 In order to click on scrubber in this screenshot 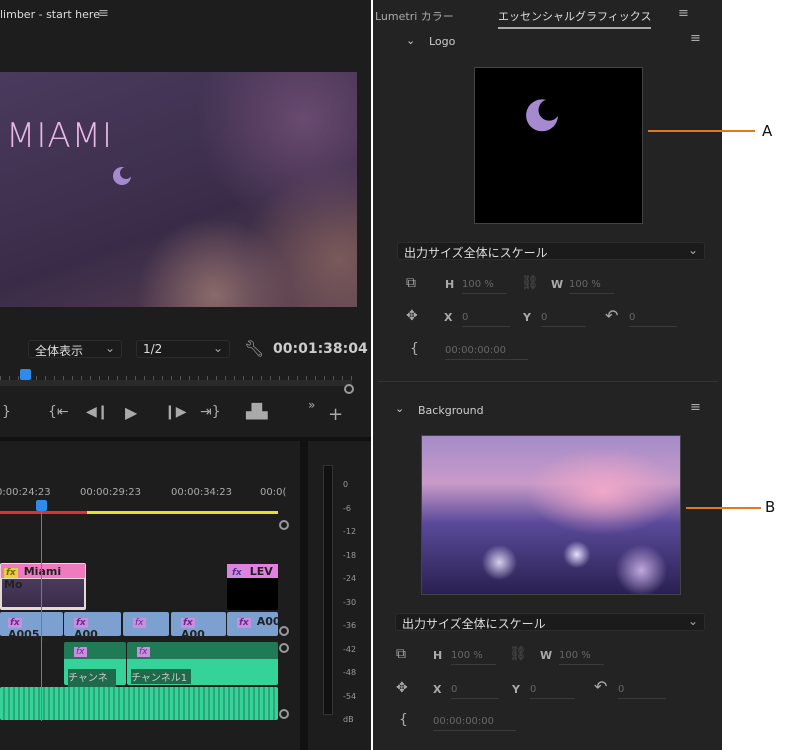, I will do `click(176, 379)`.